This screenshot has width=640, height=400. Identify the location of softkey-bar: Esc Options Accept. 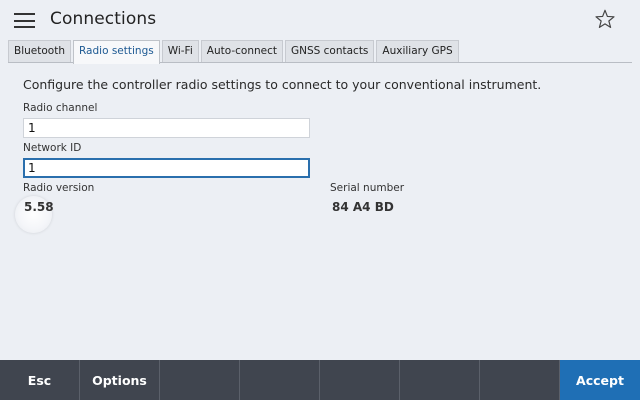
(320, 380).